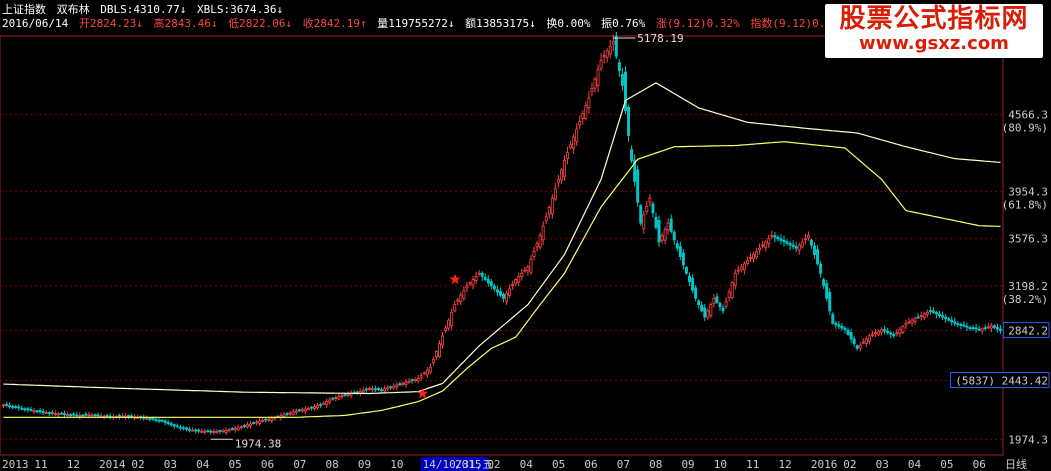  What do you see at coordinates (35, 23) in the screenshot?
I see `date: 2016/06/14` at bounding box center [35, 23].